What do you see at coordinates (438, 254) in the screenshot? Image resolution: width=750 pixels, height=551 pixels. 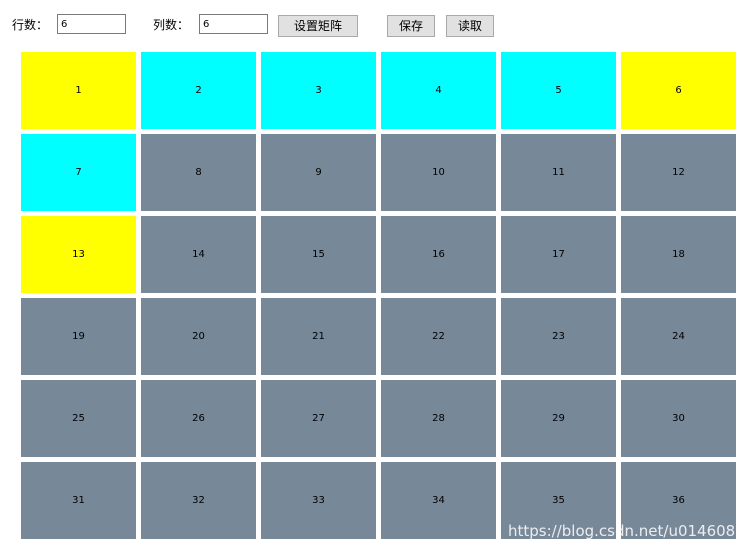 I see `matrix-cell: 16` at bounding box center [438, 254].